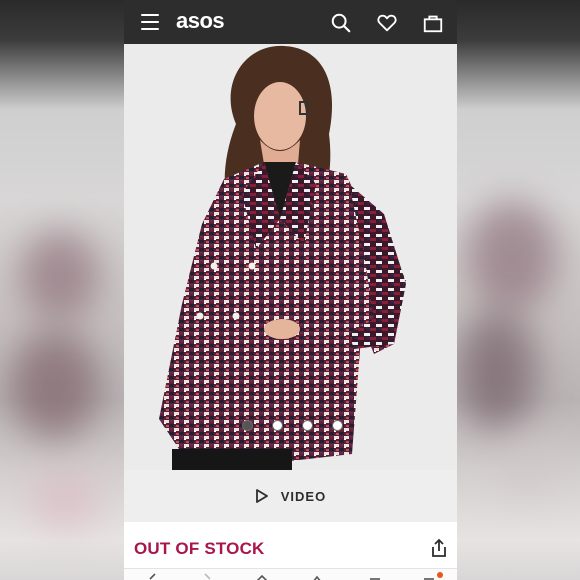 The width and height of the screenshot is (580, 580). Describe the element at coordinates (429, 576) in the screenshot. I see `more-icon` at that location.